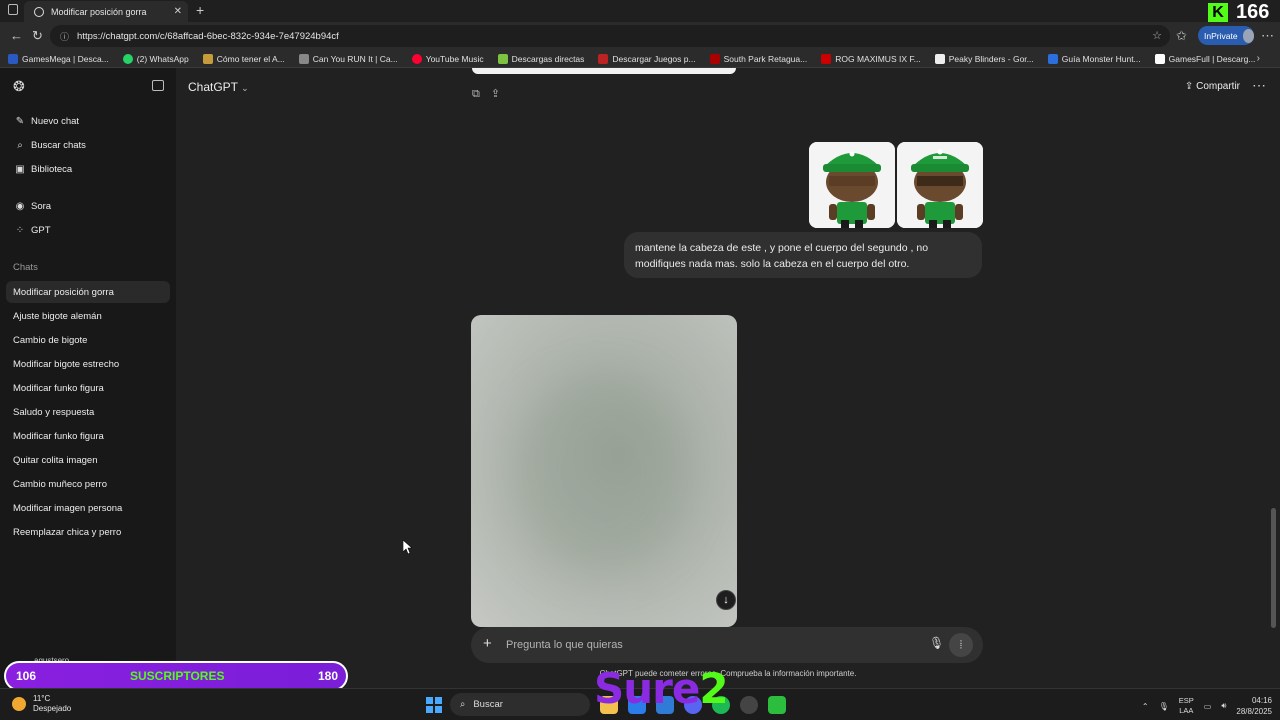 Image resolution: width=1280 pixels, height=720 pixels. What do you see at coordinates (88, 532) in the screenshot?
I see `chat-item: Reemplazar chica y perro` at bounding box center [88, 532].